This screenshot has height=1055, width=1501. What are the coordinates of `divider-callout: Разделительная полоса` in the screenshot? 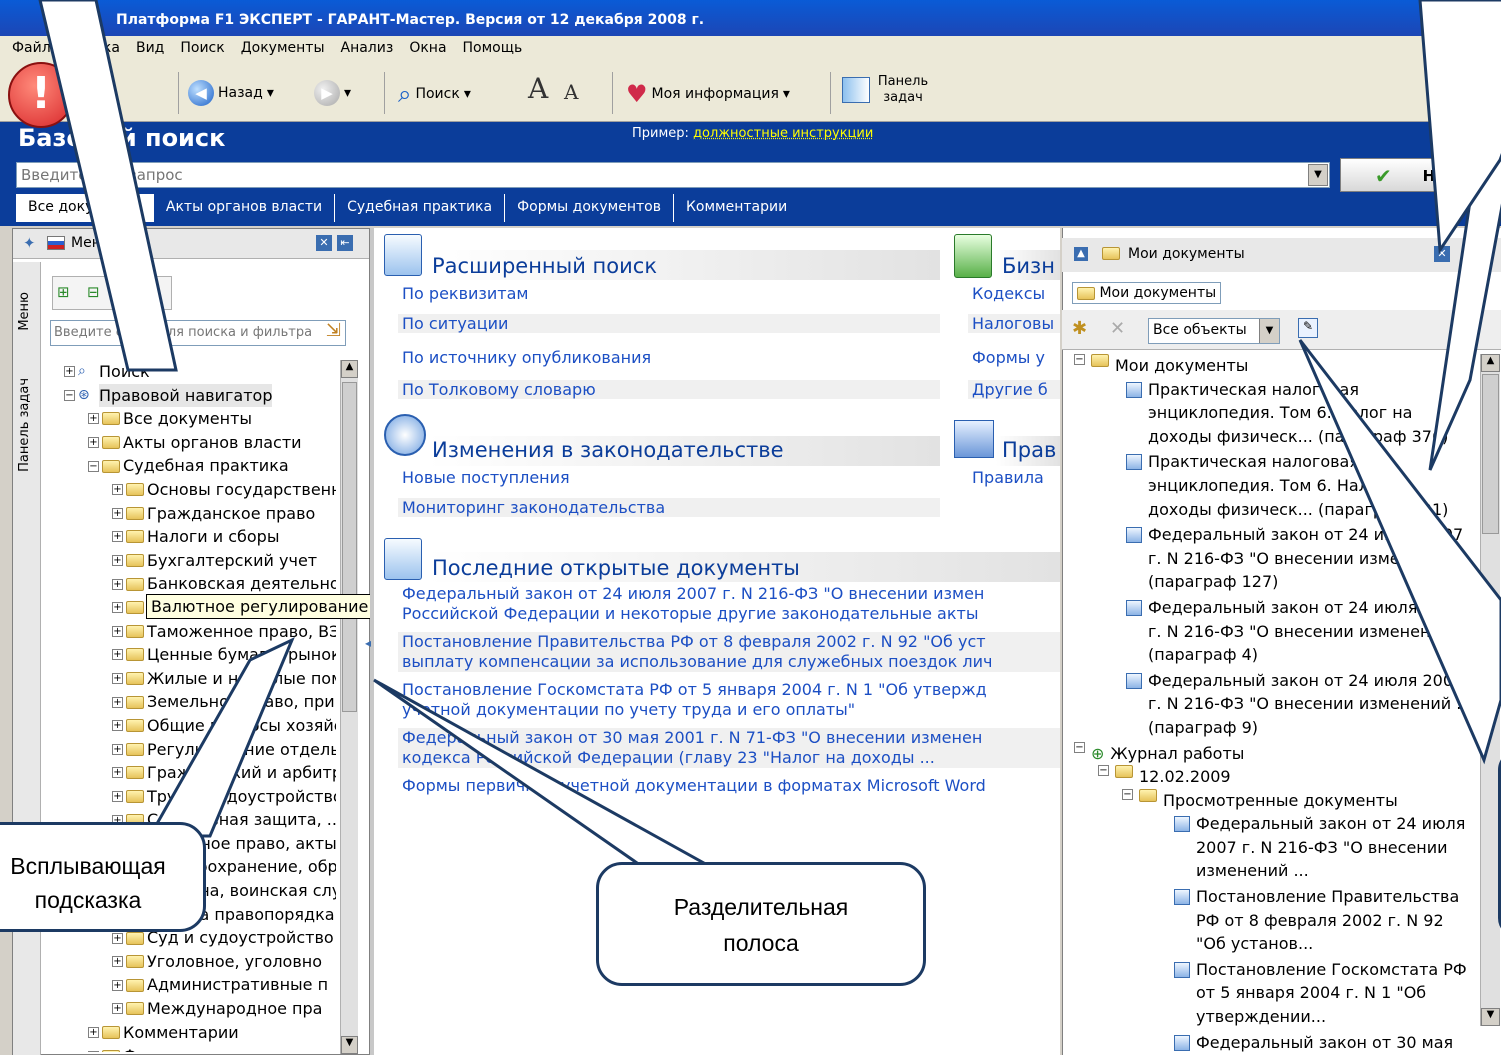 It's located at (761, 924).